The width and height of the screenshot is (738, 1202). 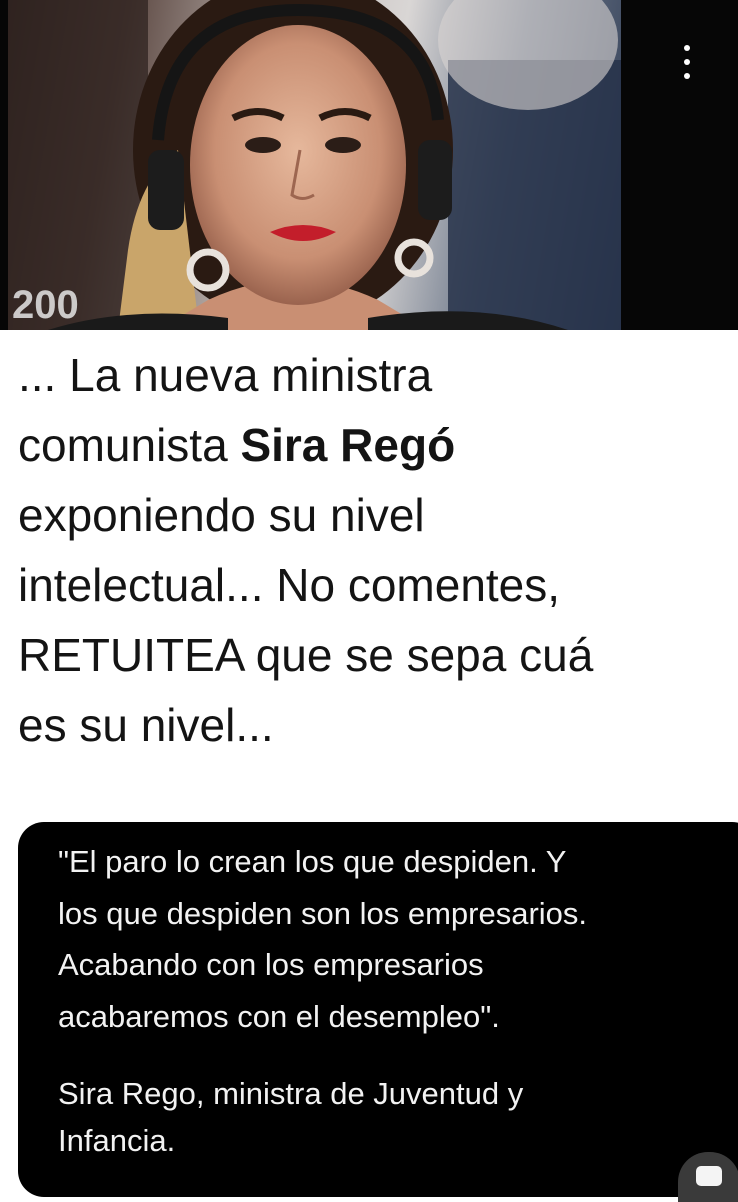 What do you see at coordinates (225, 375) in the screenshot?
I see `headline-line-1: ... La nueva ministra` at bounding box center [225, 375].